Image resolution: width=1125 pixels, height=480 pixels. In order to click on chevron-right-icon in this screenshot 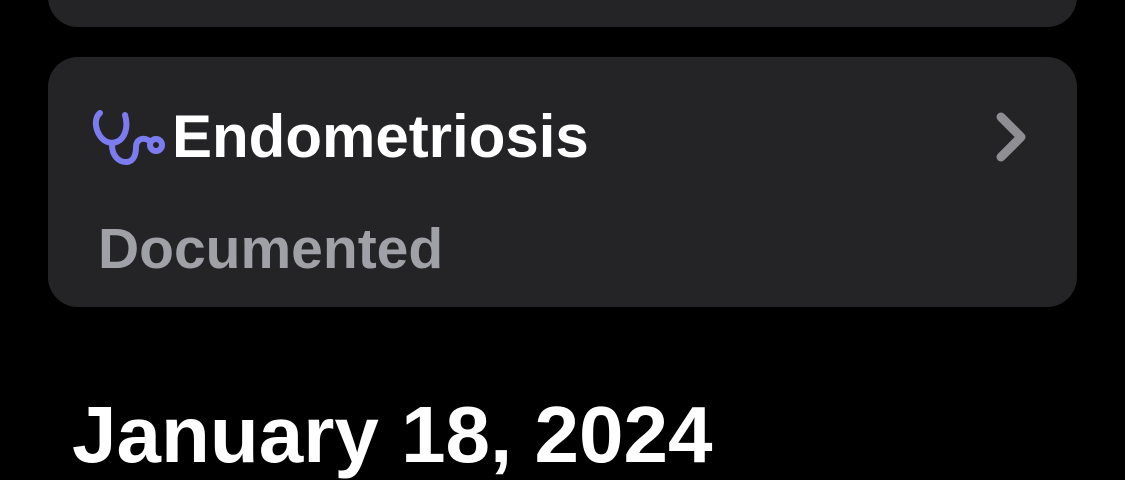, I will do `click(1011, 137)`.